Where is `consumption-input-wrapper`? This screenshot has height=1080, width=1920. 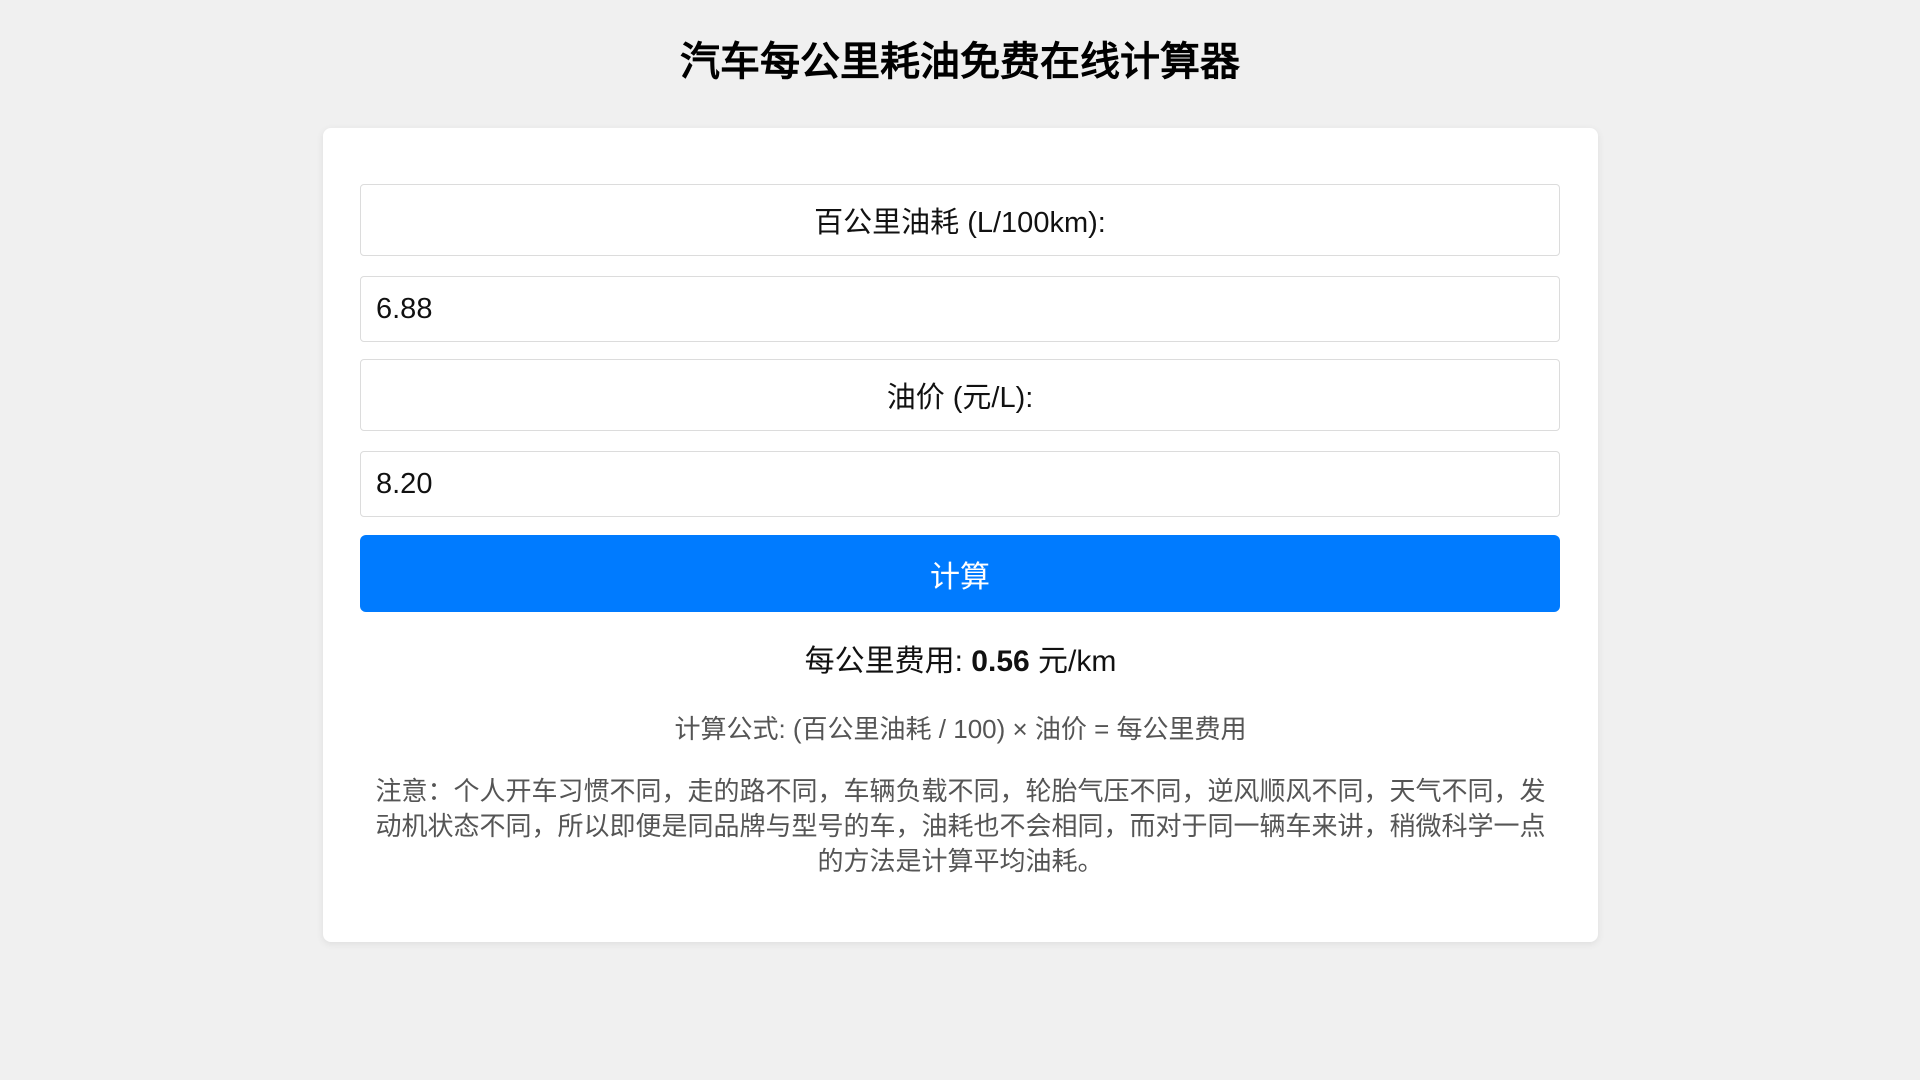 consumption-input-wrapper is located at coordinates (960, 309).